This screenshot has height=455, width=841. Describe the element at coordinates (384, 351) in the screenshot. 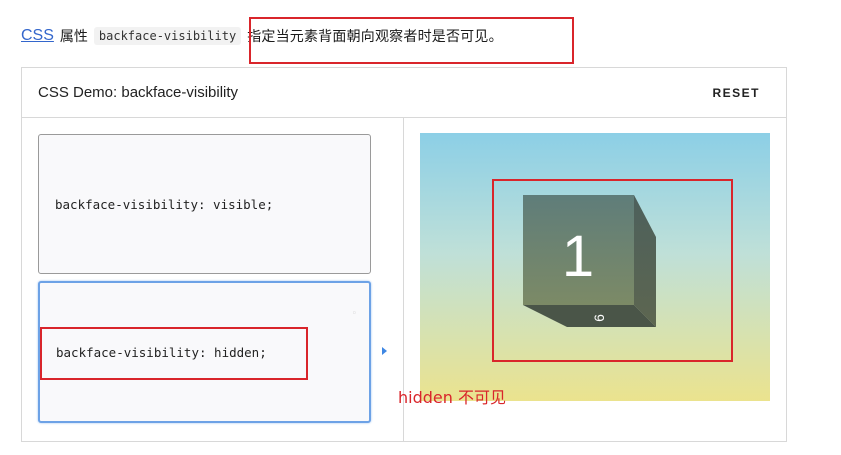

I see `triangle-right-icon` at that location.